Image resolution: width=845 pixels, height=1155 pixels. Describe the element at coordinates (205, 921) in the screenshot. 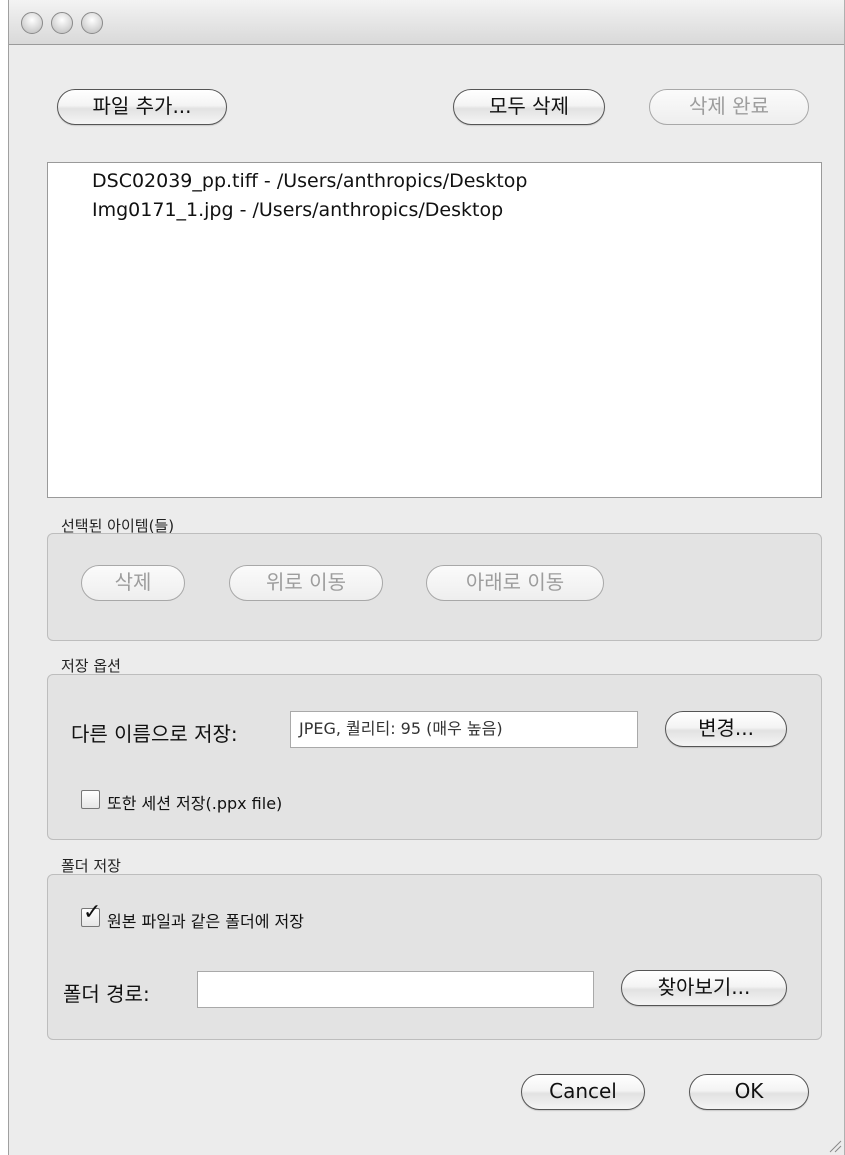

I see `same-folder-label: 원본 파일과 같은 폴더에 저장` at that location.